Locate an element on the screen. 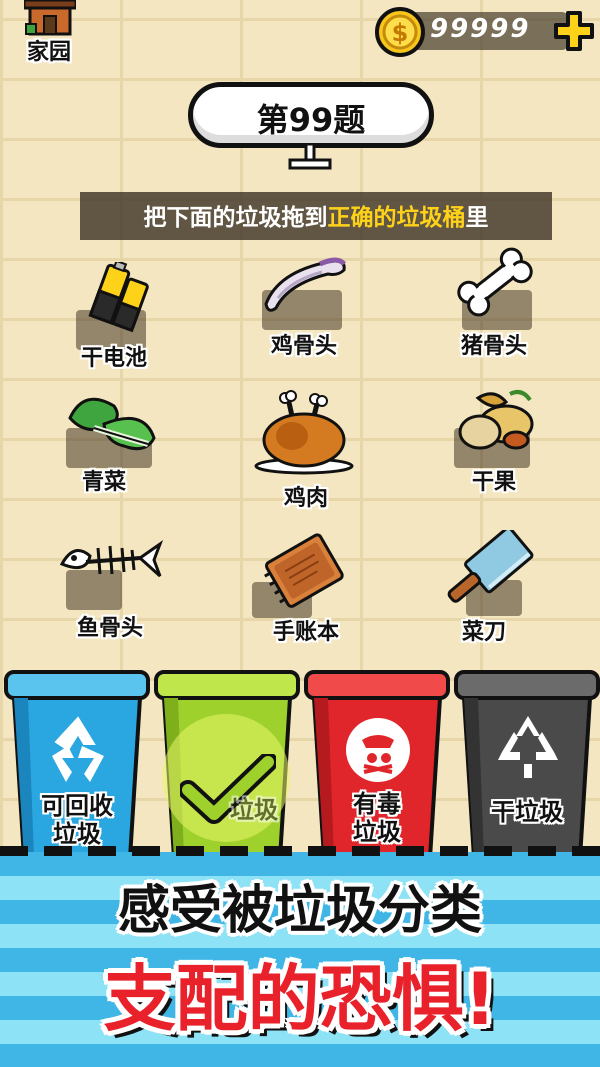  item-name: 菜刀 is located at coordinates (483, 632).